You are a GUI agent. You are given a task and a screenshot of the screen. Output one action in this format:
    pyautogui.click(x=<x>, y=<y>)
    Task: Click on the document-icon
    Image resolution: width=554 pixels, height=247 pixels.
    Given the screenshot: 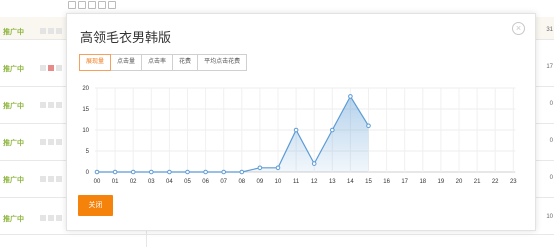 What is the action you would take?
    pyautogui.click(x=112, y=5)
    